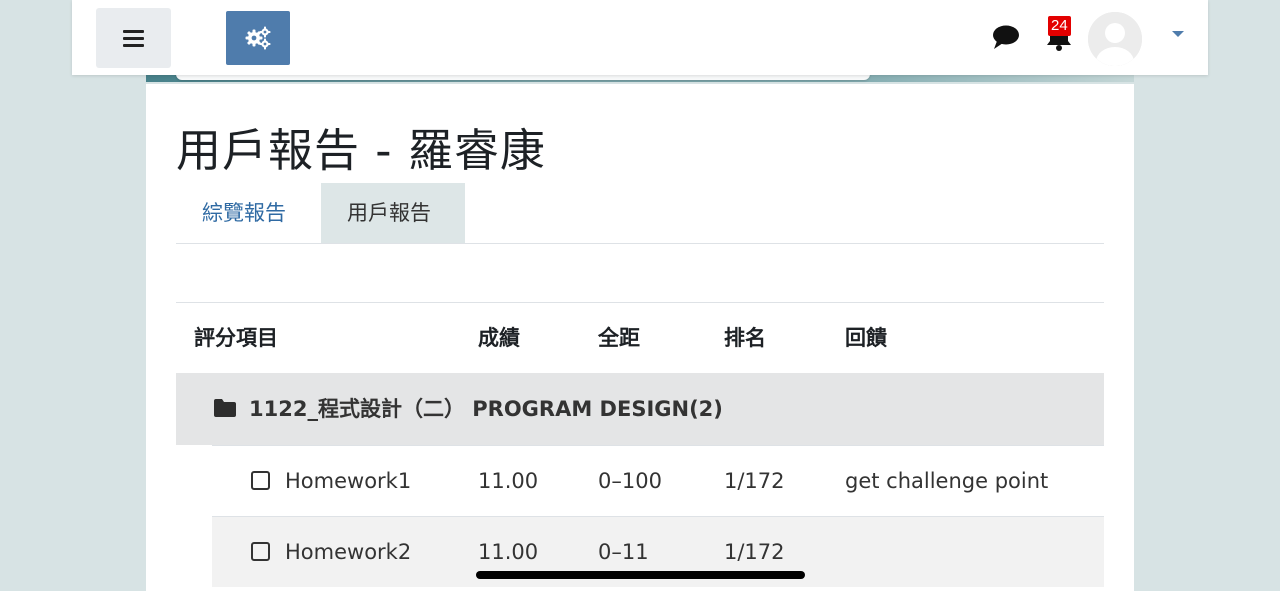  I want to click on speech-bubble-icon, so click(1006, 37).